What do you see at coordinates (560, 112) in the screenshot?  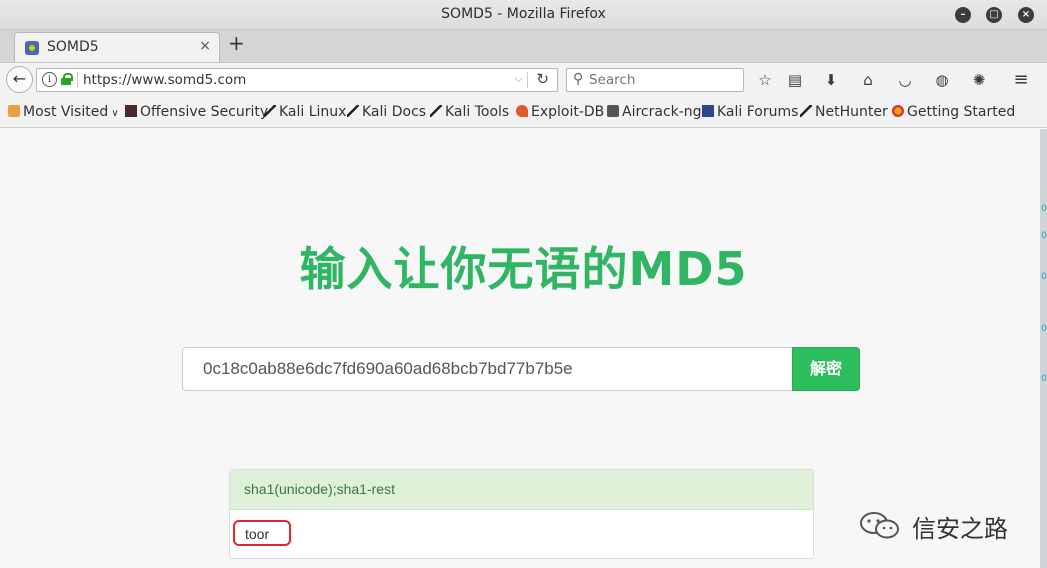 I see `bookmark-exploit-db: Exploit-DB` at bounding box center [560, 112].